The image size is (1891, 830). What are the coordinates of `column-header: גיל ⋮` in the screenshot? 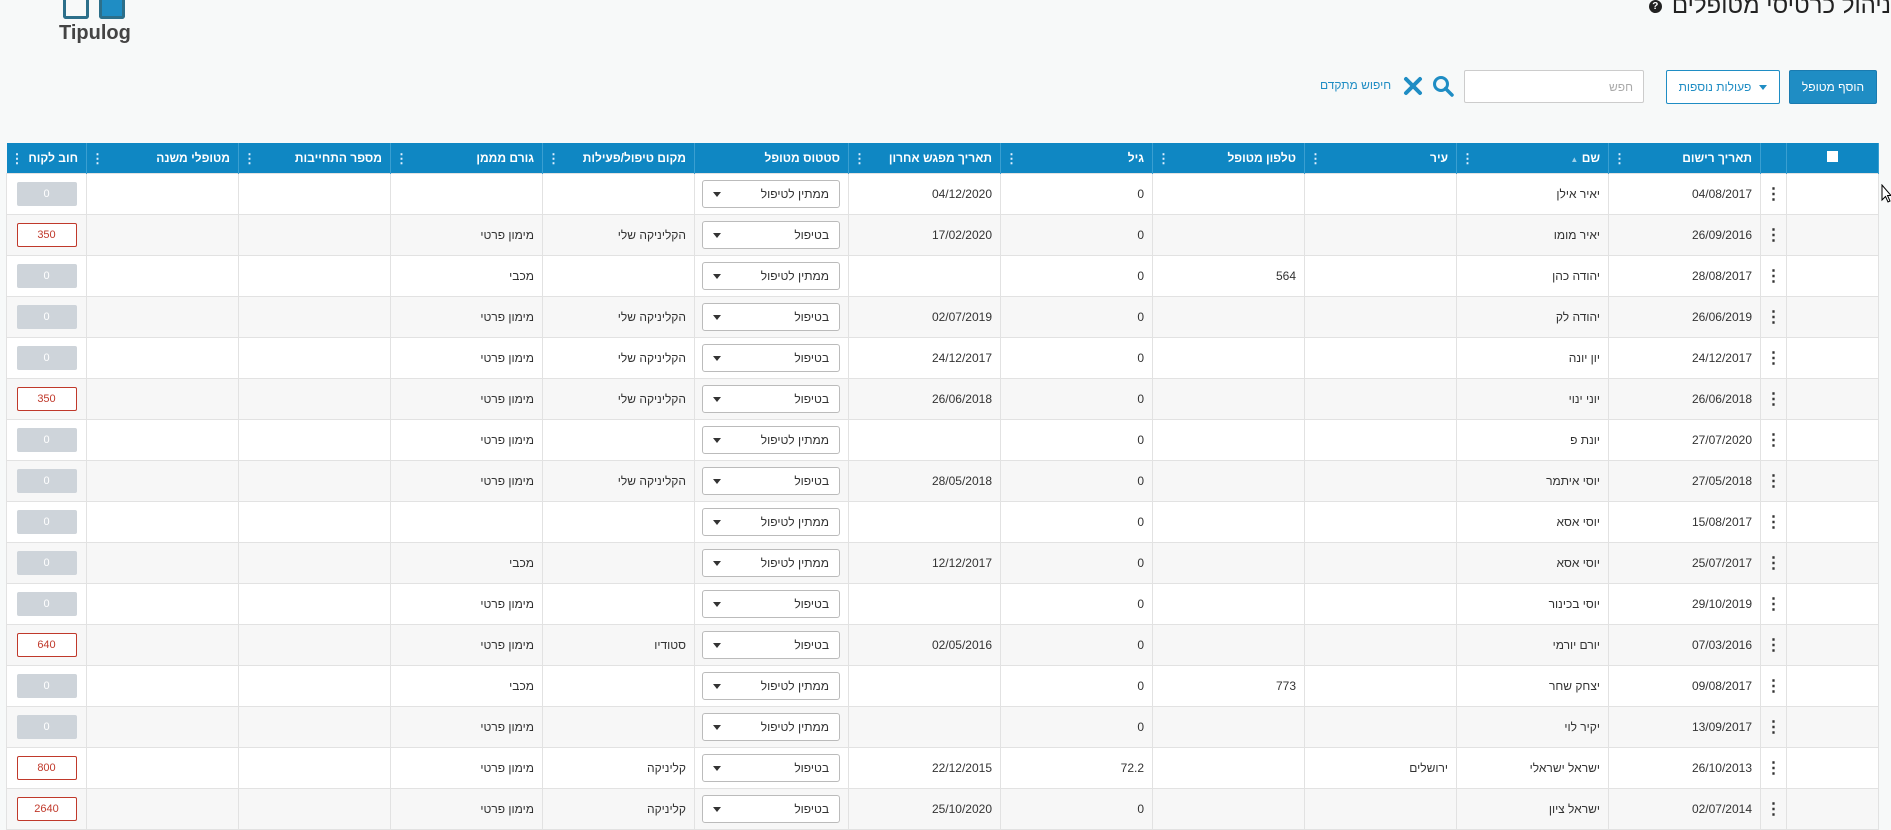 It's located at (1076, 158).